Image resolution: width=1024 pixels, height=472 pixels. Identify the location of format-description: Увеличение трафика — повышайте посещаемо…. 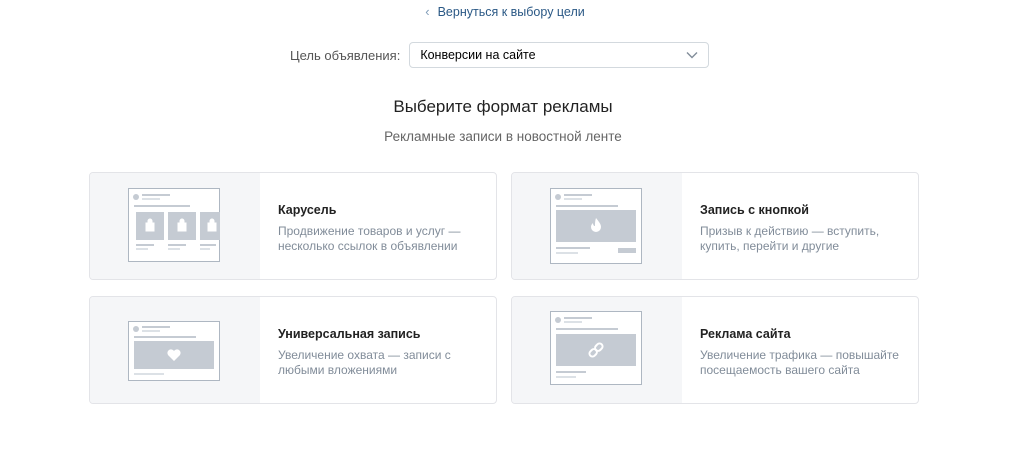
(800, 363).